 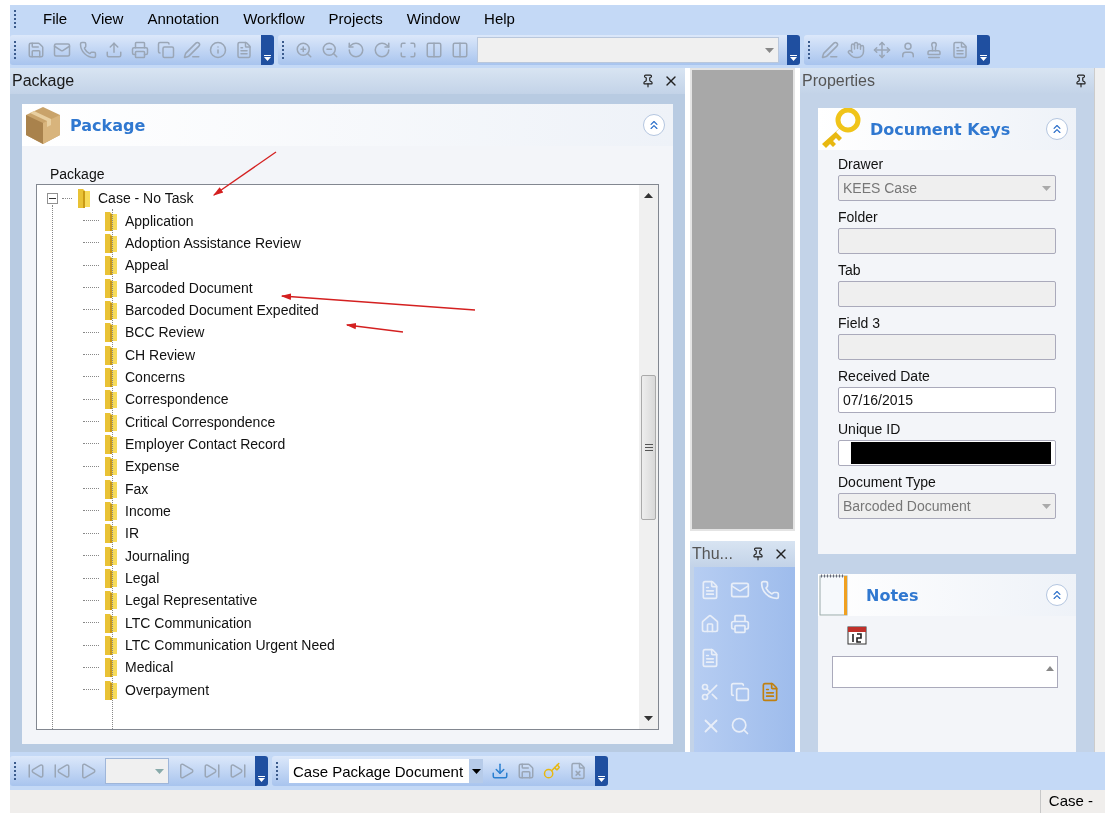 I want to click on page-icon, so click(x=710, y=658).